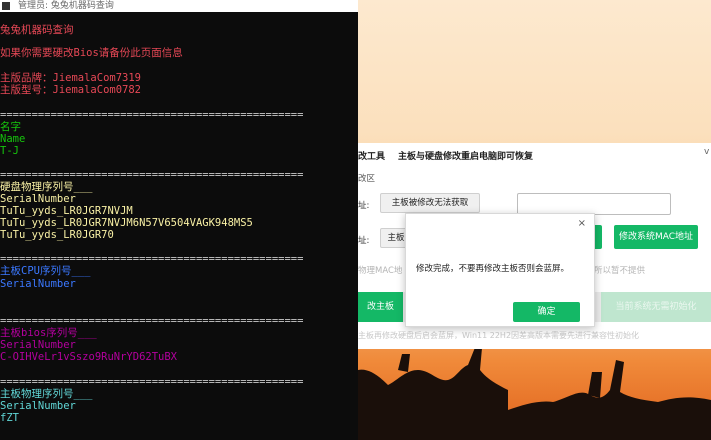 This screenshot has width=711, height=440. What do you see at coordinates (534, 392) in the screenshot?
I see `camel-silhouette-image` at bounding box center [534, 392].